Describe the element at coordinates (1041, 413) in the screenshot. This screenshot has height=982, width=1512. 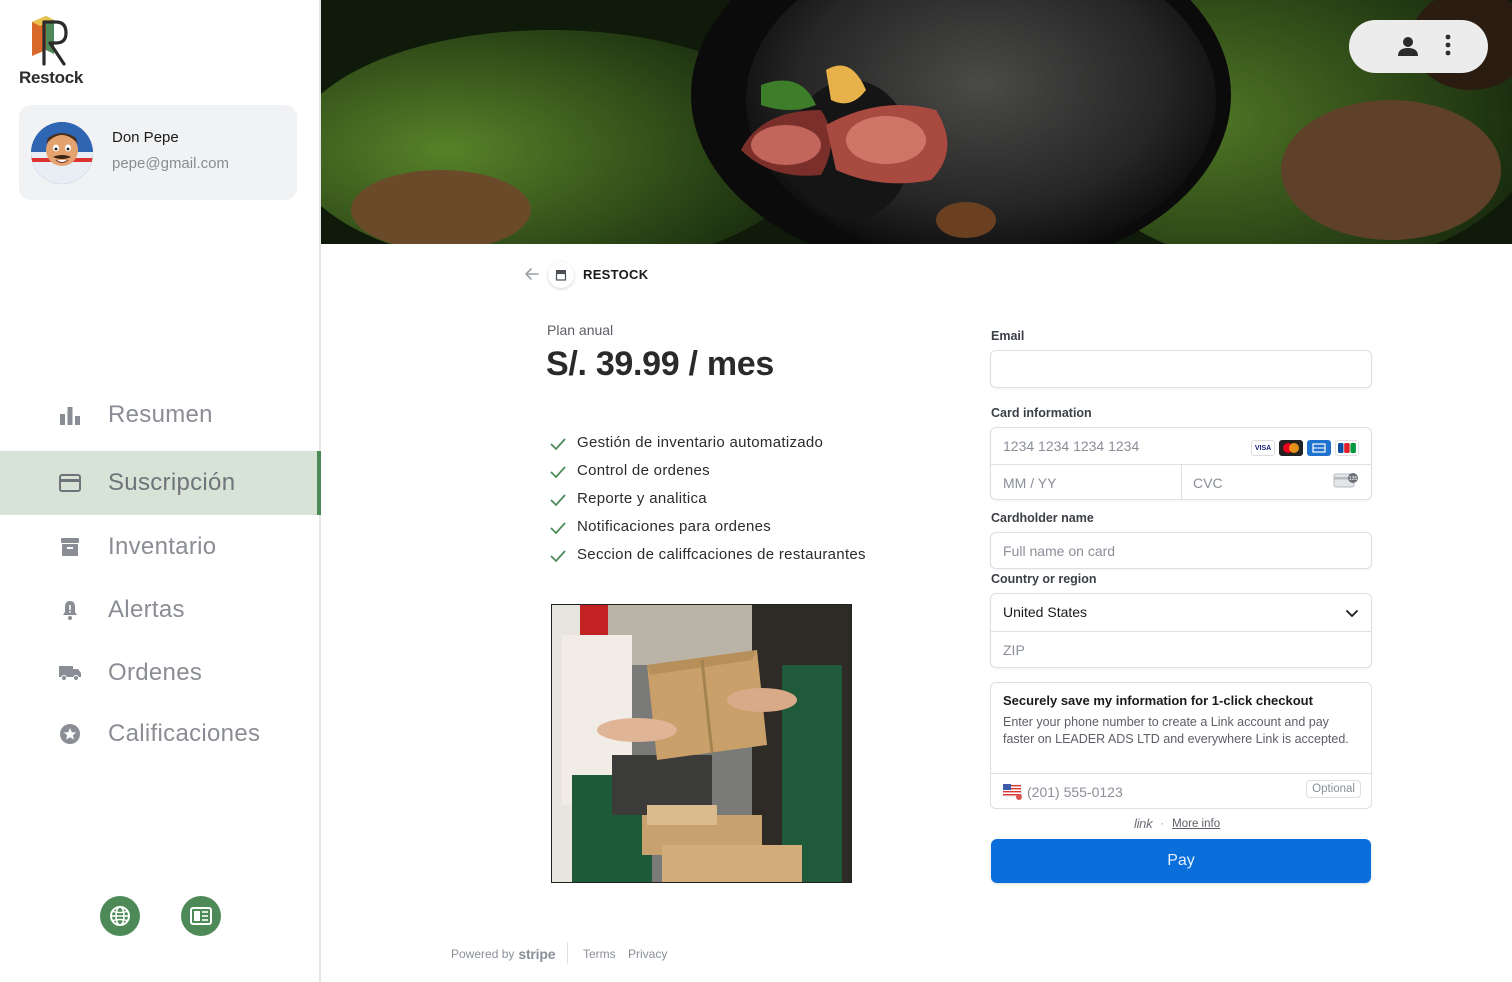
I see `card-info-label: Card information` at that location.